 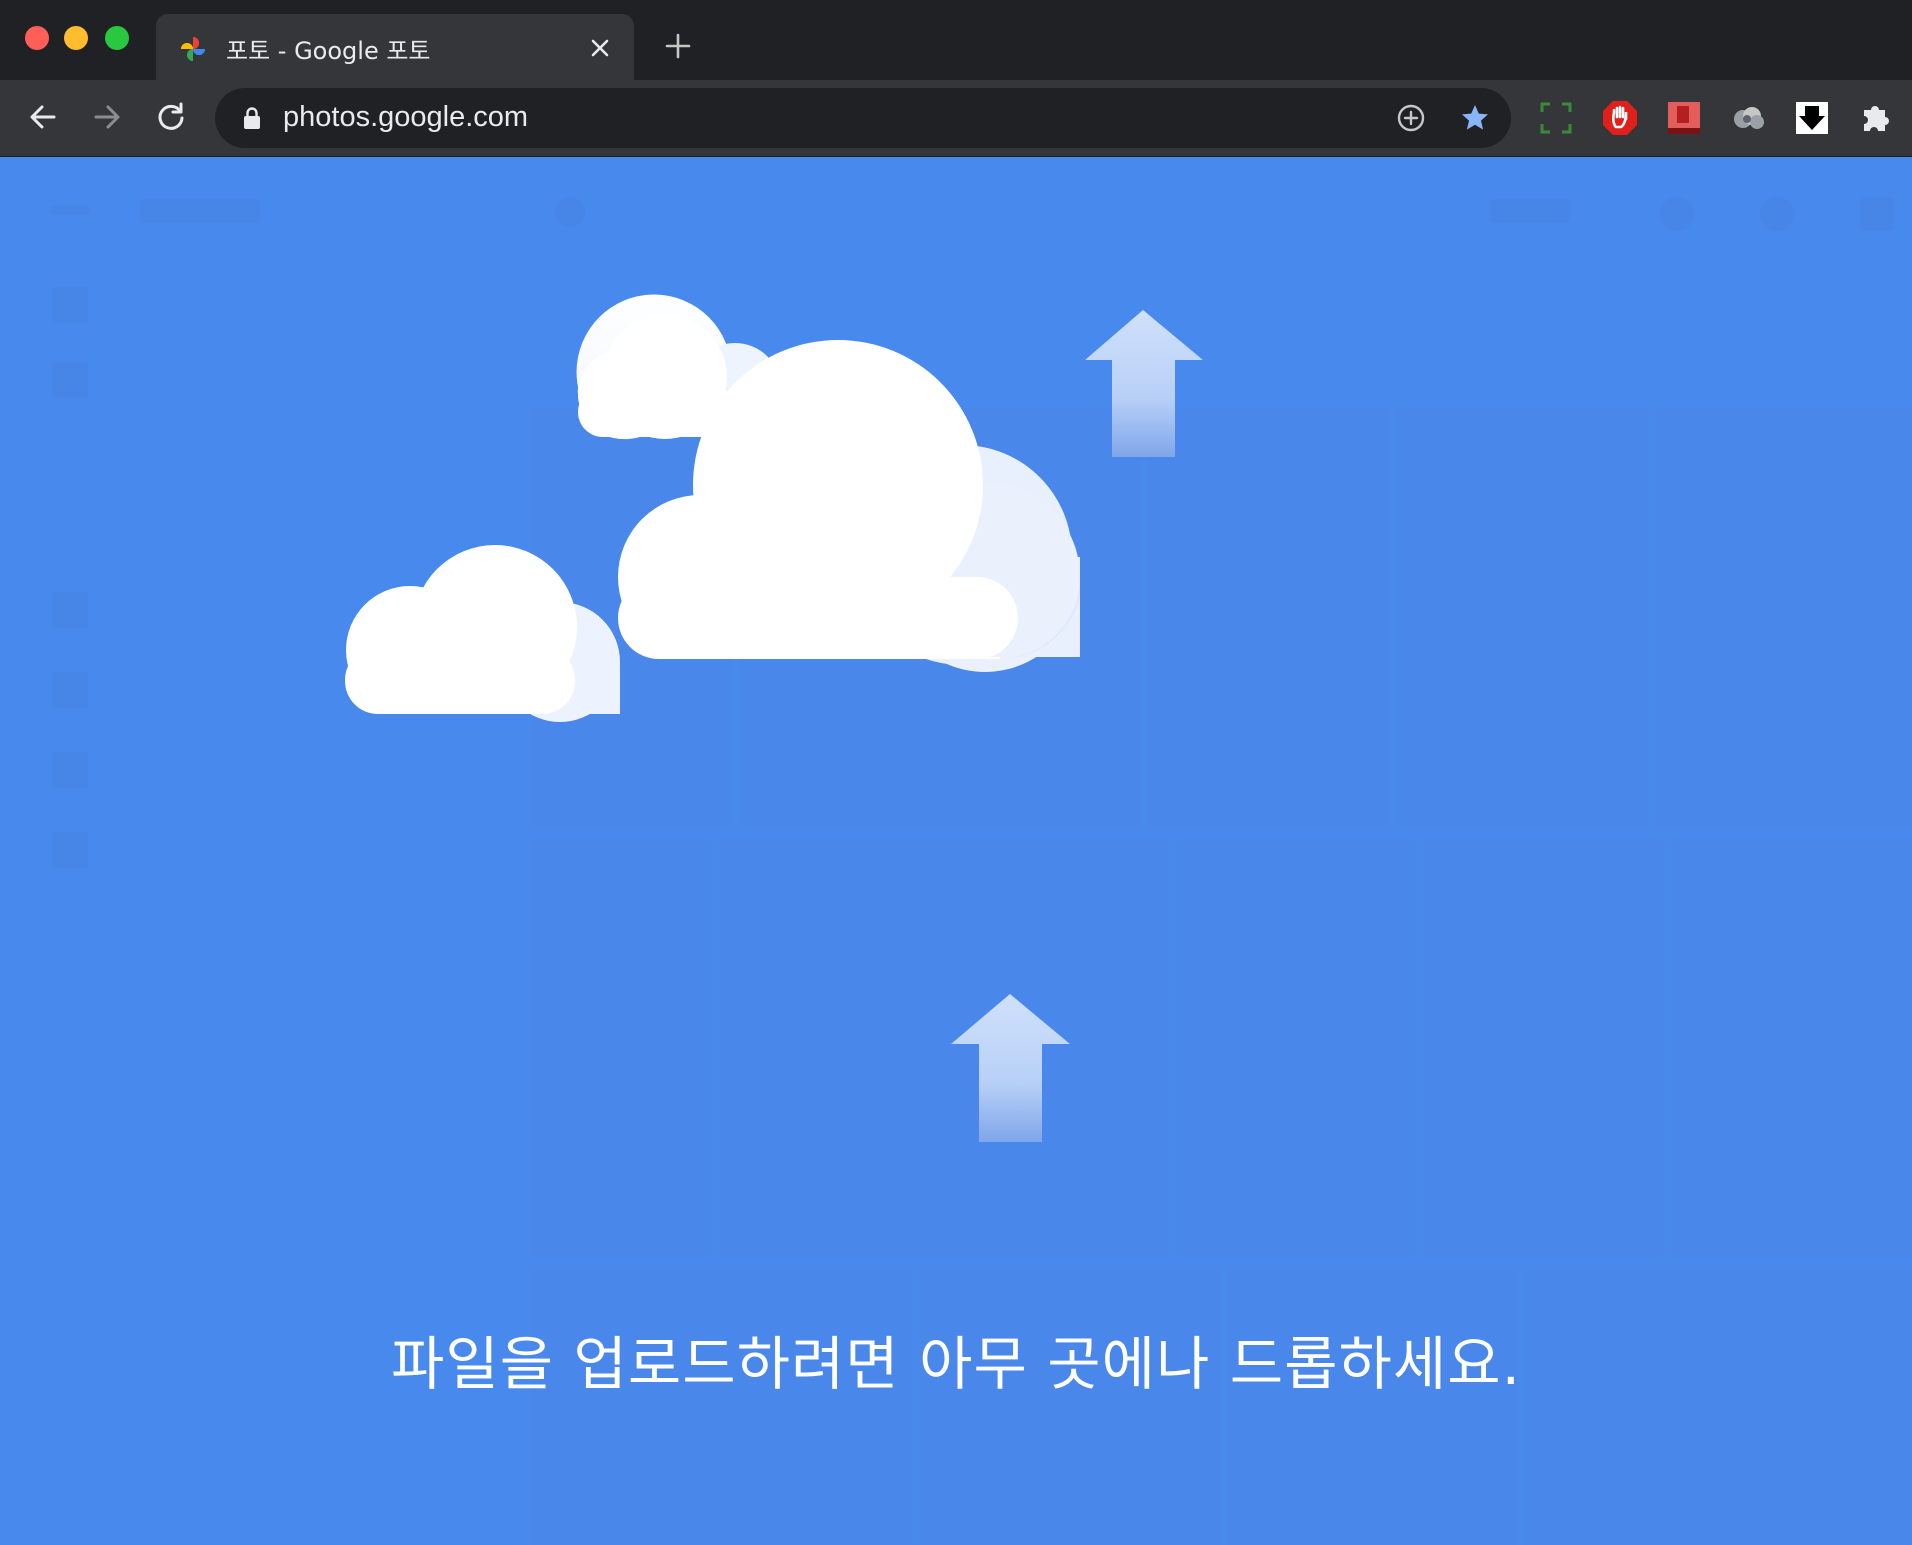 I want to click on screenshot-extension-icon, so click(x=1556, y=118).